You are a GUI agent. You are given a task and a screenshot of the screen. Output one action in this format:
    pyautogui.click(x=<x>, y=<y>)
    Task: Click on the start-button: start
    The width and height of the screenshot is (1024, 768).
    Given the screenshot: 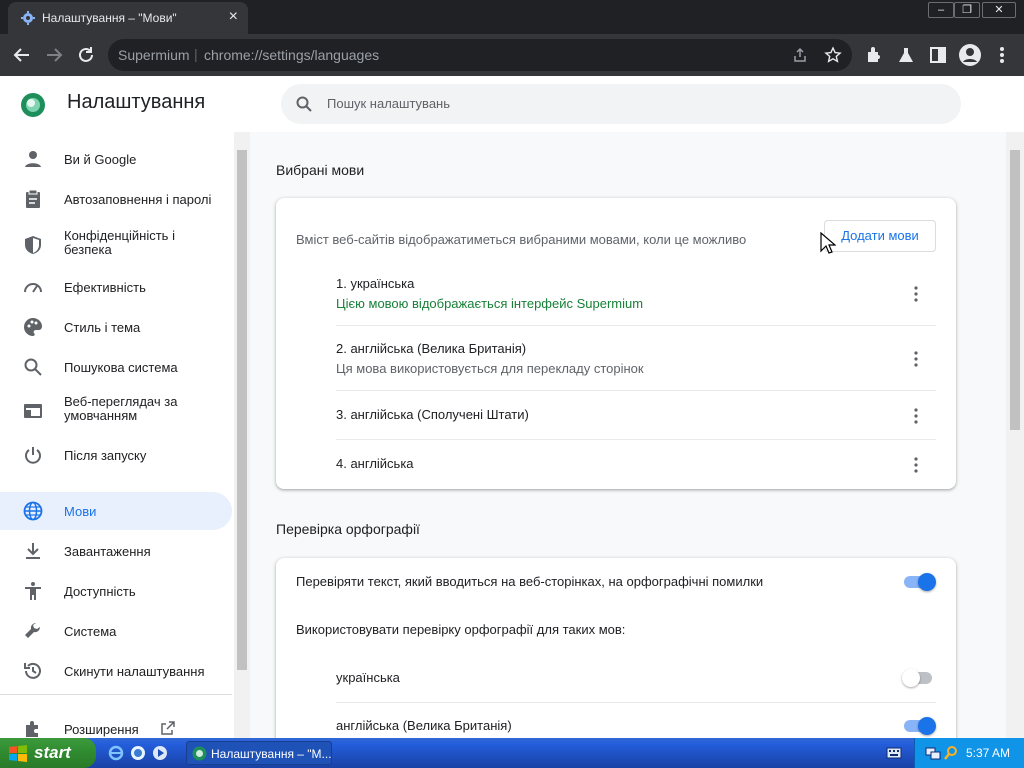 What is the action you would take?
    pyautogui.click(x=48, y=753)
    